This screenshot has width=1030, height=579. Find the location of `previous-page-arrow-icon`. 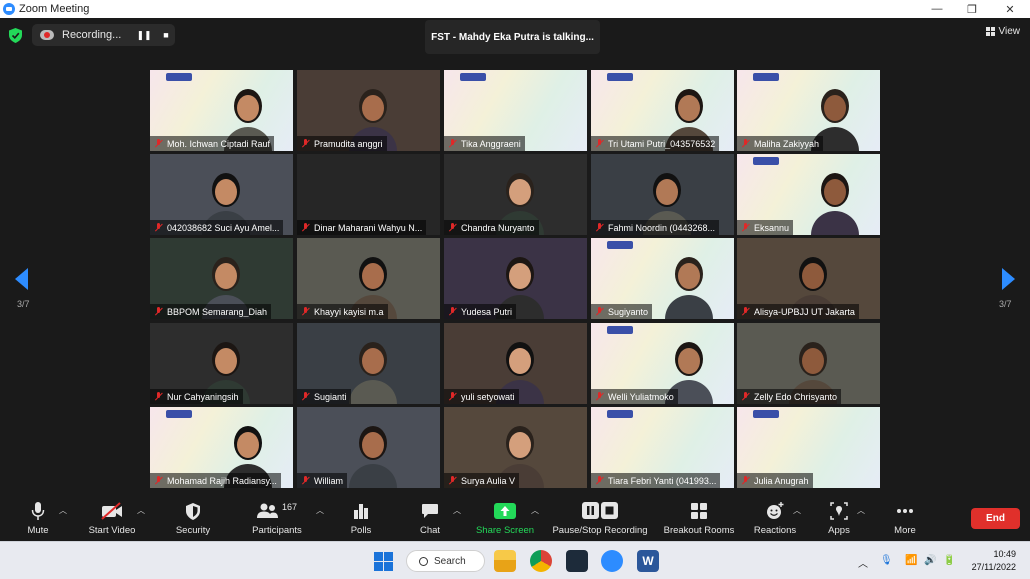

previous-page-arrow-icon is located at coordinates (22, 279).